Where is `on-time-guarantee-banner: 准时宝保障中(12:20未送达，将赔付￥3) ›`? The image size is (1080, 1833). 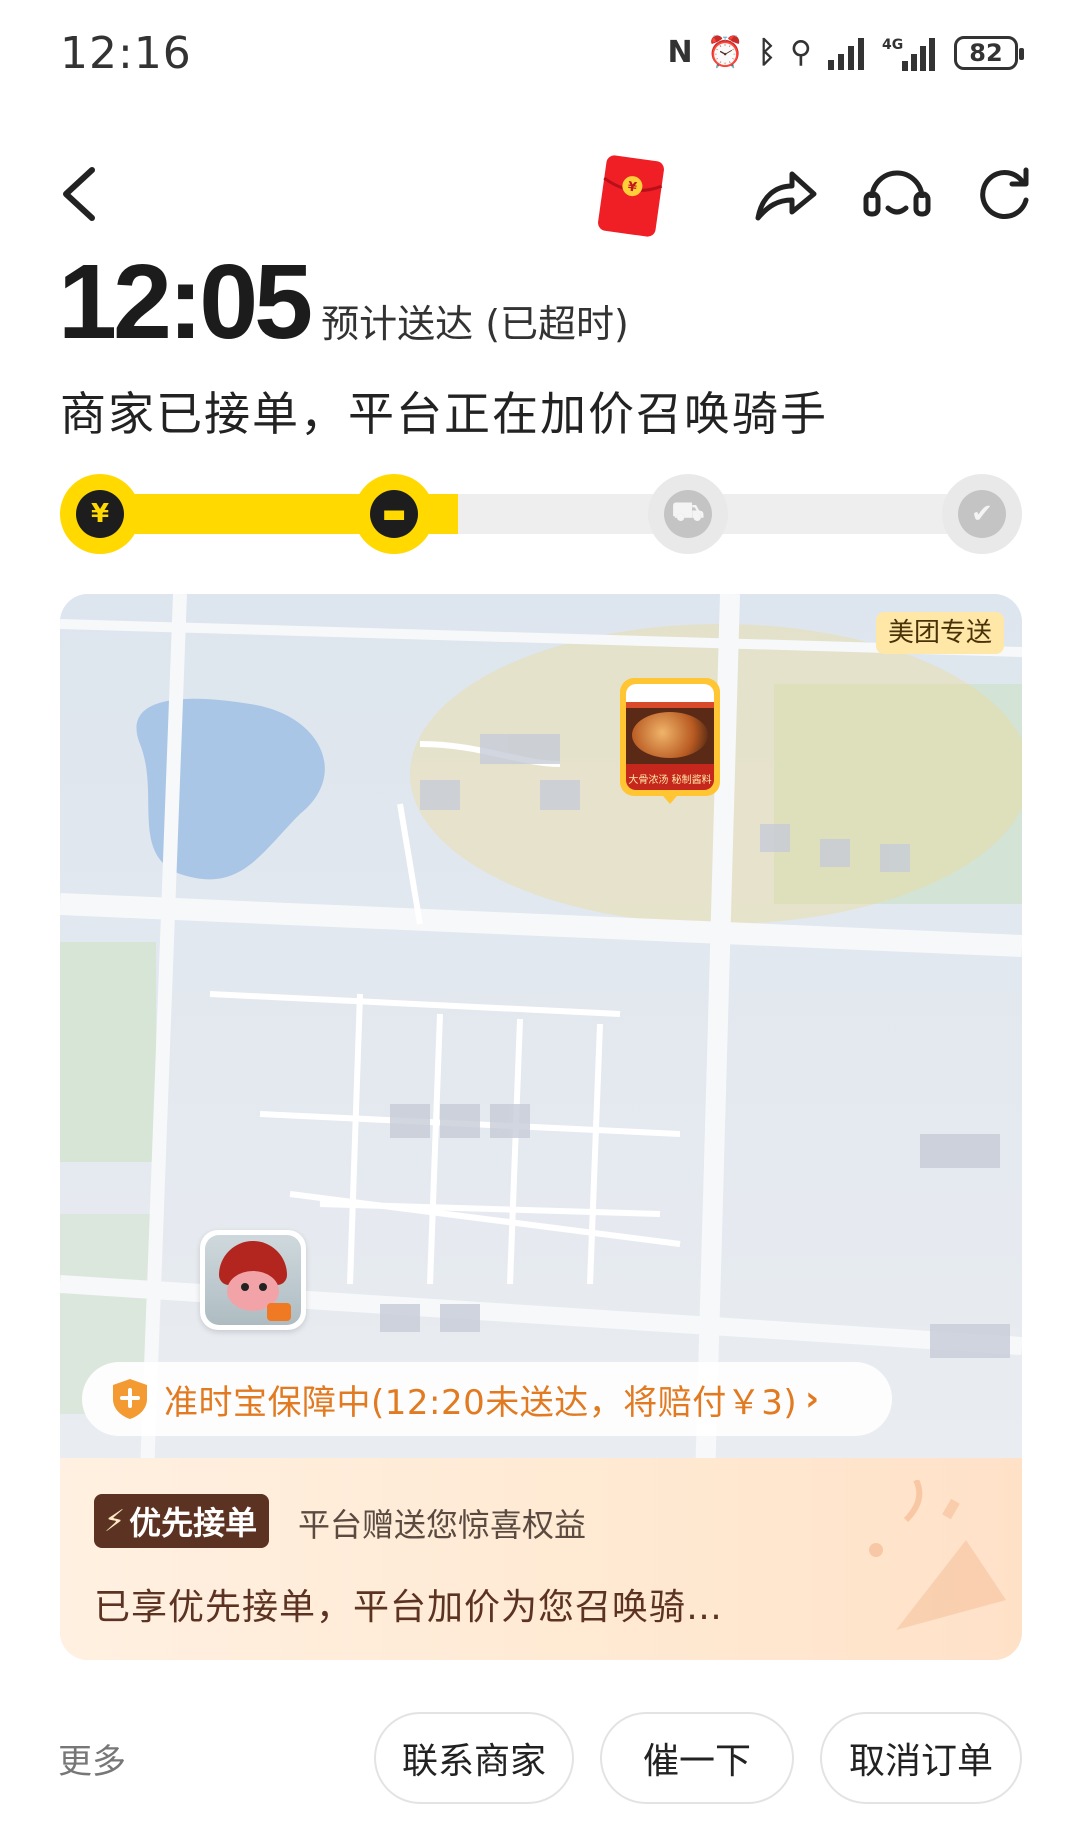 on-time-guarantee-banner: 准时宝保障中(12:20未送达，将赔付￥3) › is located at coordinates (487, 1399).